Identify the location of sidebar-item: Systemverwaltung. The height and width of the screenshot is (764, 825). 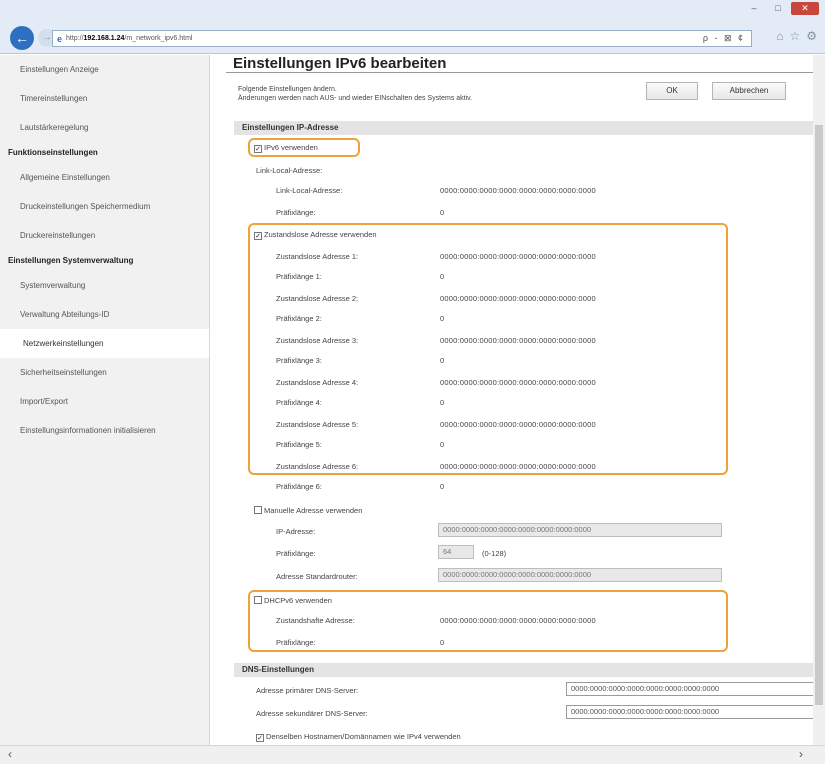
(104, 285).